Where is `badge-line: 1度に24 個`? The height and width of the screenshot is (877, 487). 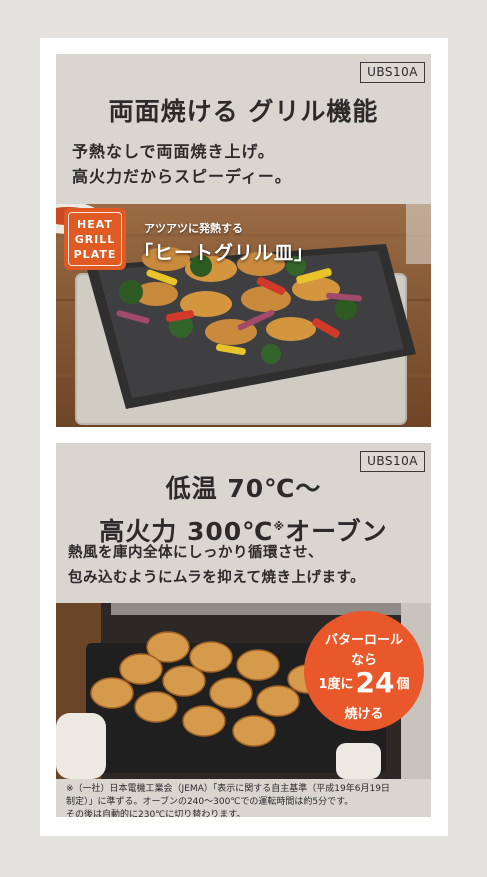 badge-line: 1度に24 個 is located at coordinates (364, 682).